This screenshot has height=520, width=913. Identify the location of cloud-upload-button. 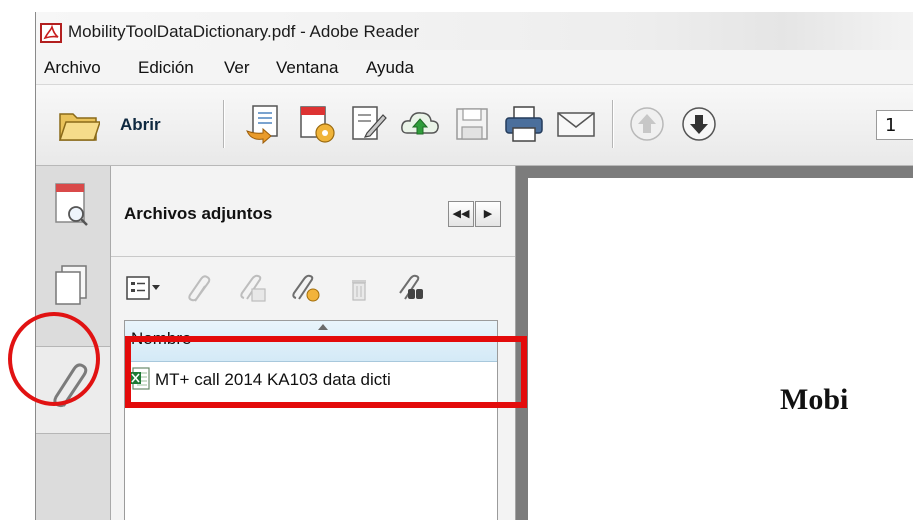
(420, 124).